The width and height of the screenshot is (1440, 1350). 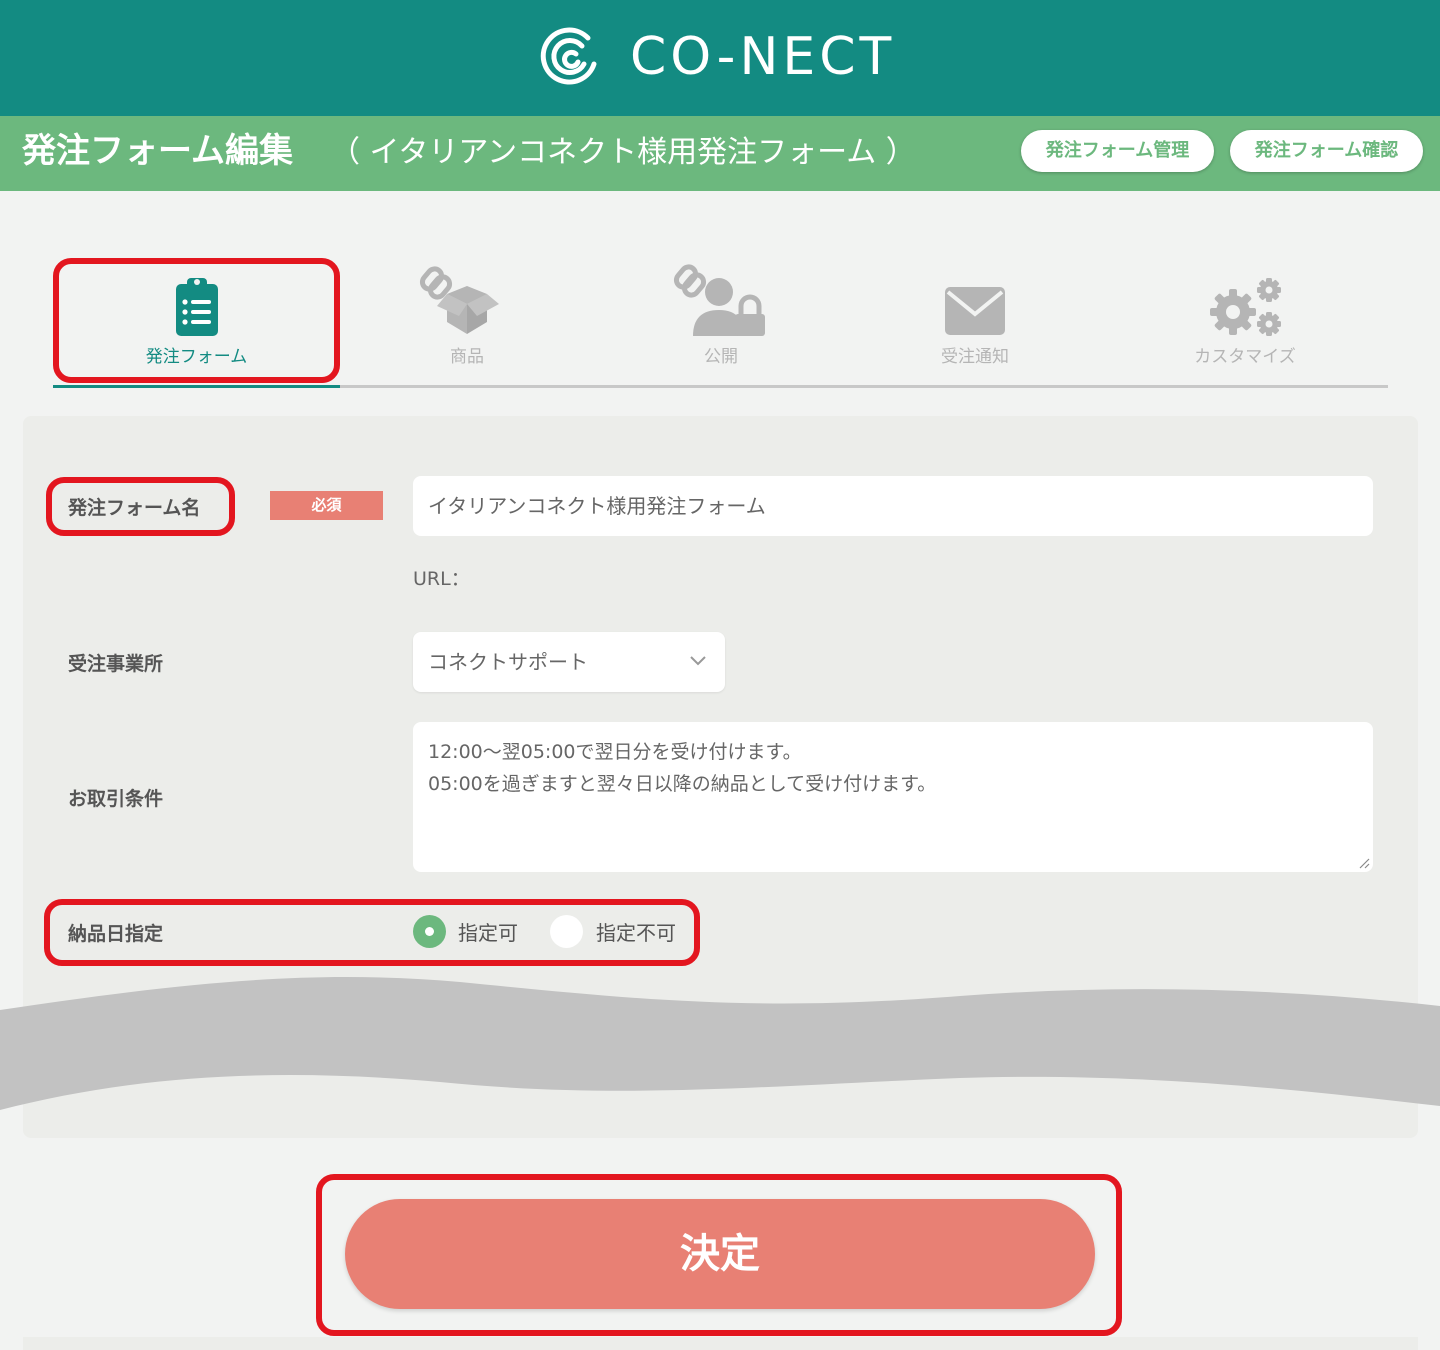 I want to click on tab-bar: 発注フォーム 商品 公開 受注通知 カスタマイズ, so click(x=720, y=323).